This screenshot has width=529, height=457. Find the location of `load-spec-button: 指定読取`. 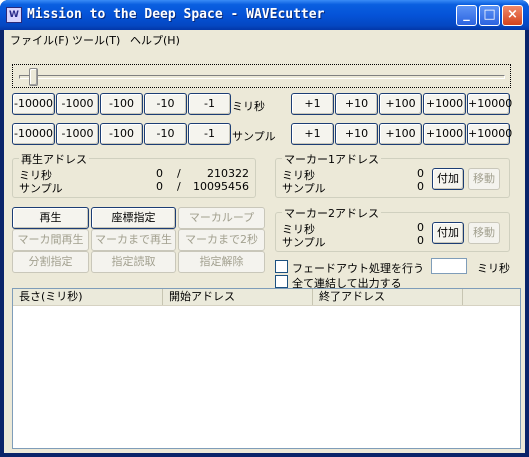

load-spec-button: 指定読取 is located at coordinates (133, 262).